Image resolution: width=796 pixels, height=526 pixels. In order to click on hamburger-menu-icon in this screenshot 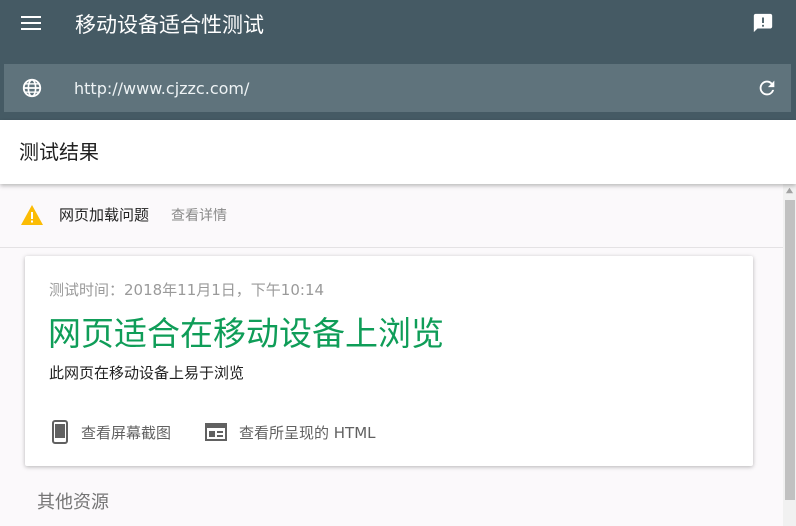, I will do `click(31, 24)`.